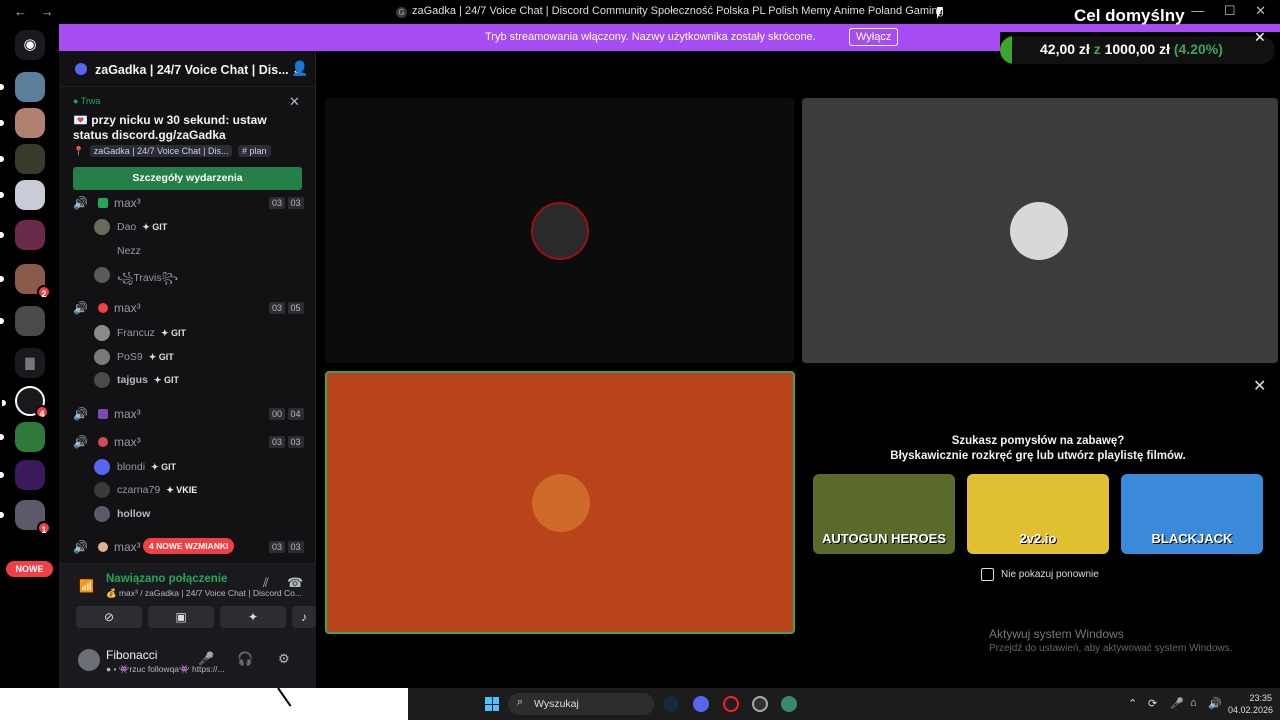 Image resolution: width=1280 pixels, height=720 pixels. I want to click on soundboard-button: ♪, so click(304, 617).